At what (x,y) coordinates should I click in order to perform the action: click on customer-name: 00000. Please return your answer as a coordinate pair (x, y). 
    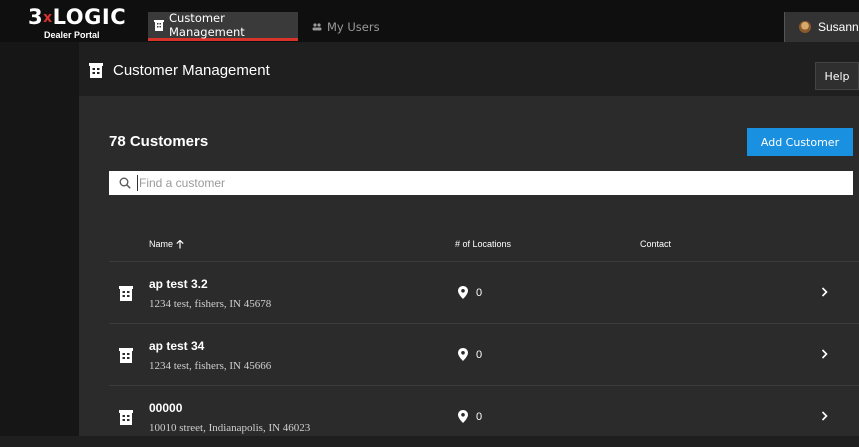
    Looking at the image, I should click on (166, 408).